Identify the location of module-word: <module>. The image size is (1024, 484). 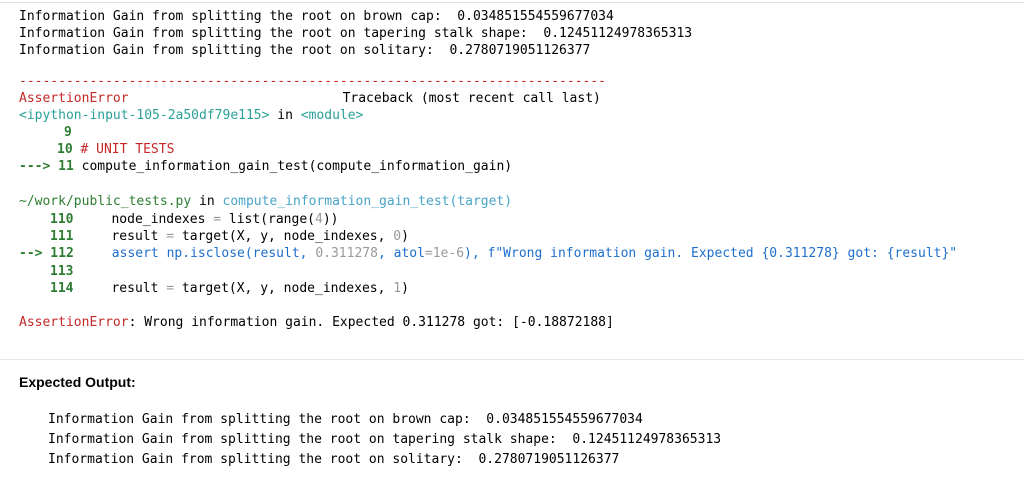
(332, 115).